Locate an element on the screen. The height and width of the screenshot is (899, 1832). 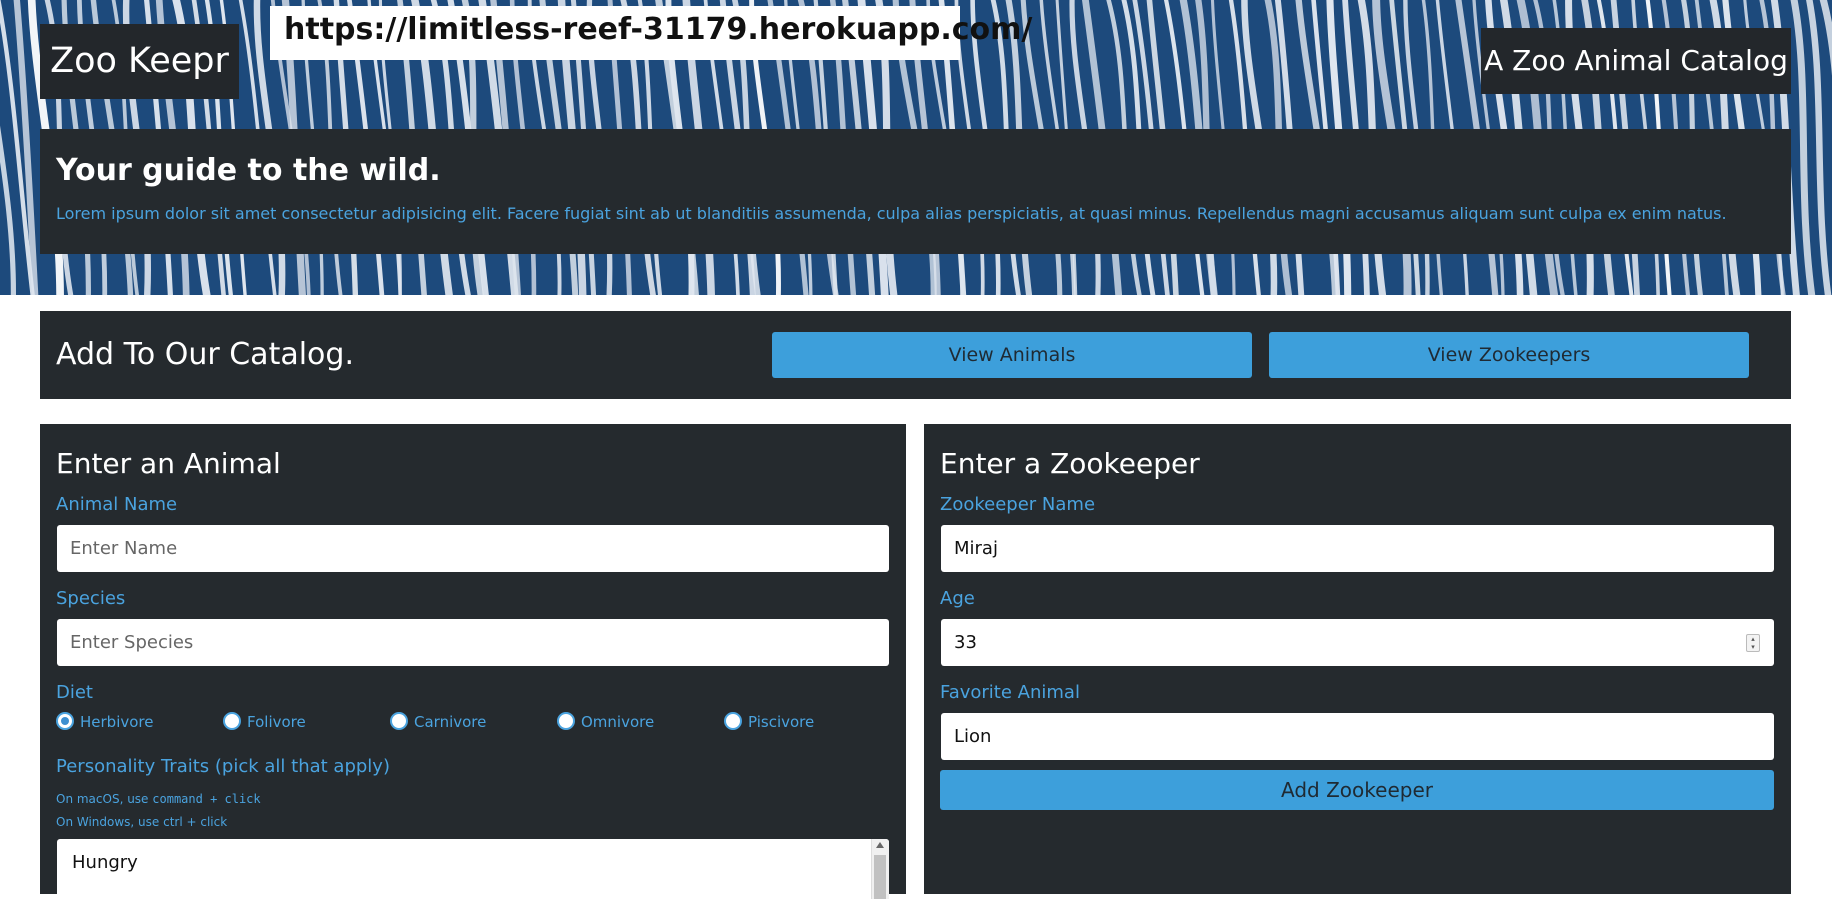
age-label: Age is located at coordinates (957, 598).